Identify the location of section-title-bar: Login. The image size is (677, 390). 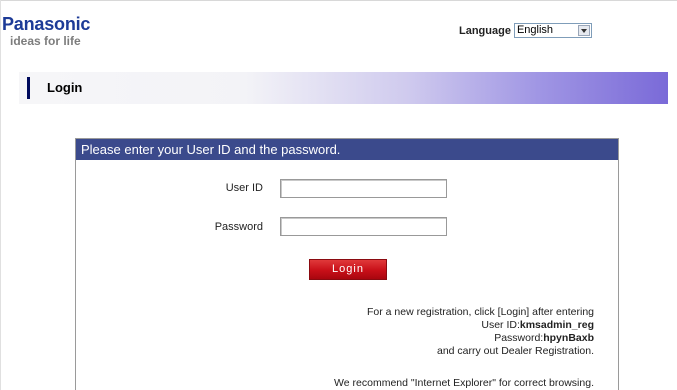
(343, 88).